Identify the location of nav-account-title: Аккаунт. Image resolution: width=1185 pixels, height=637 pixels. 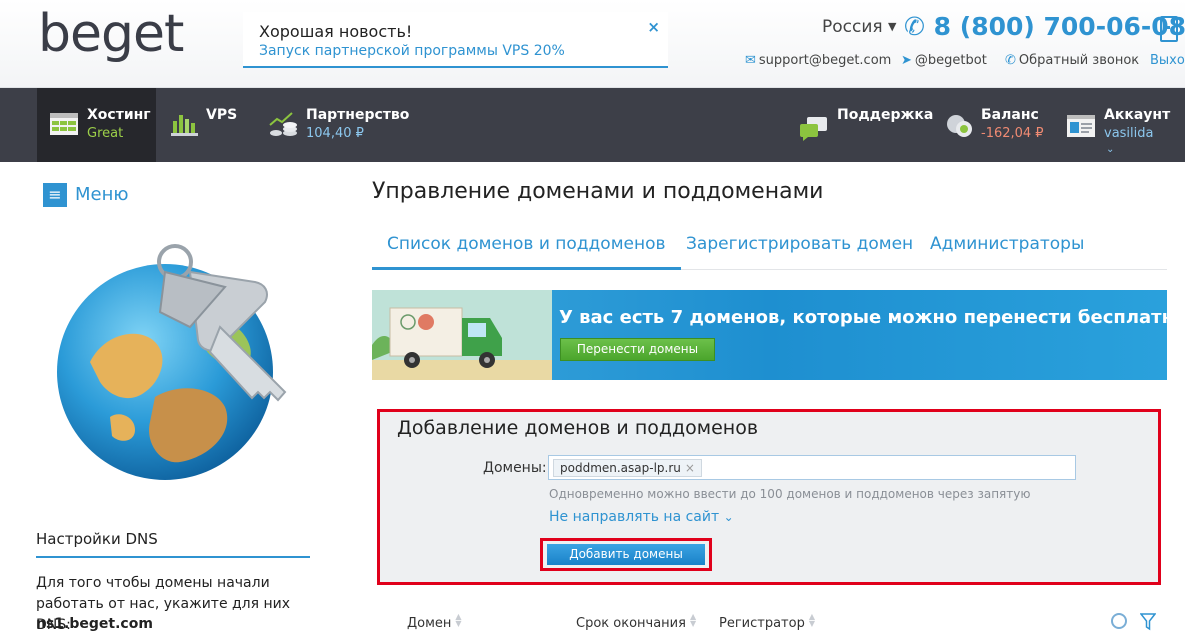
(1137, 115).